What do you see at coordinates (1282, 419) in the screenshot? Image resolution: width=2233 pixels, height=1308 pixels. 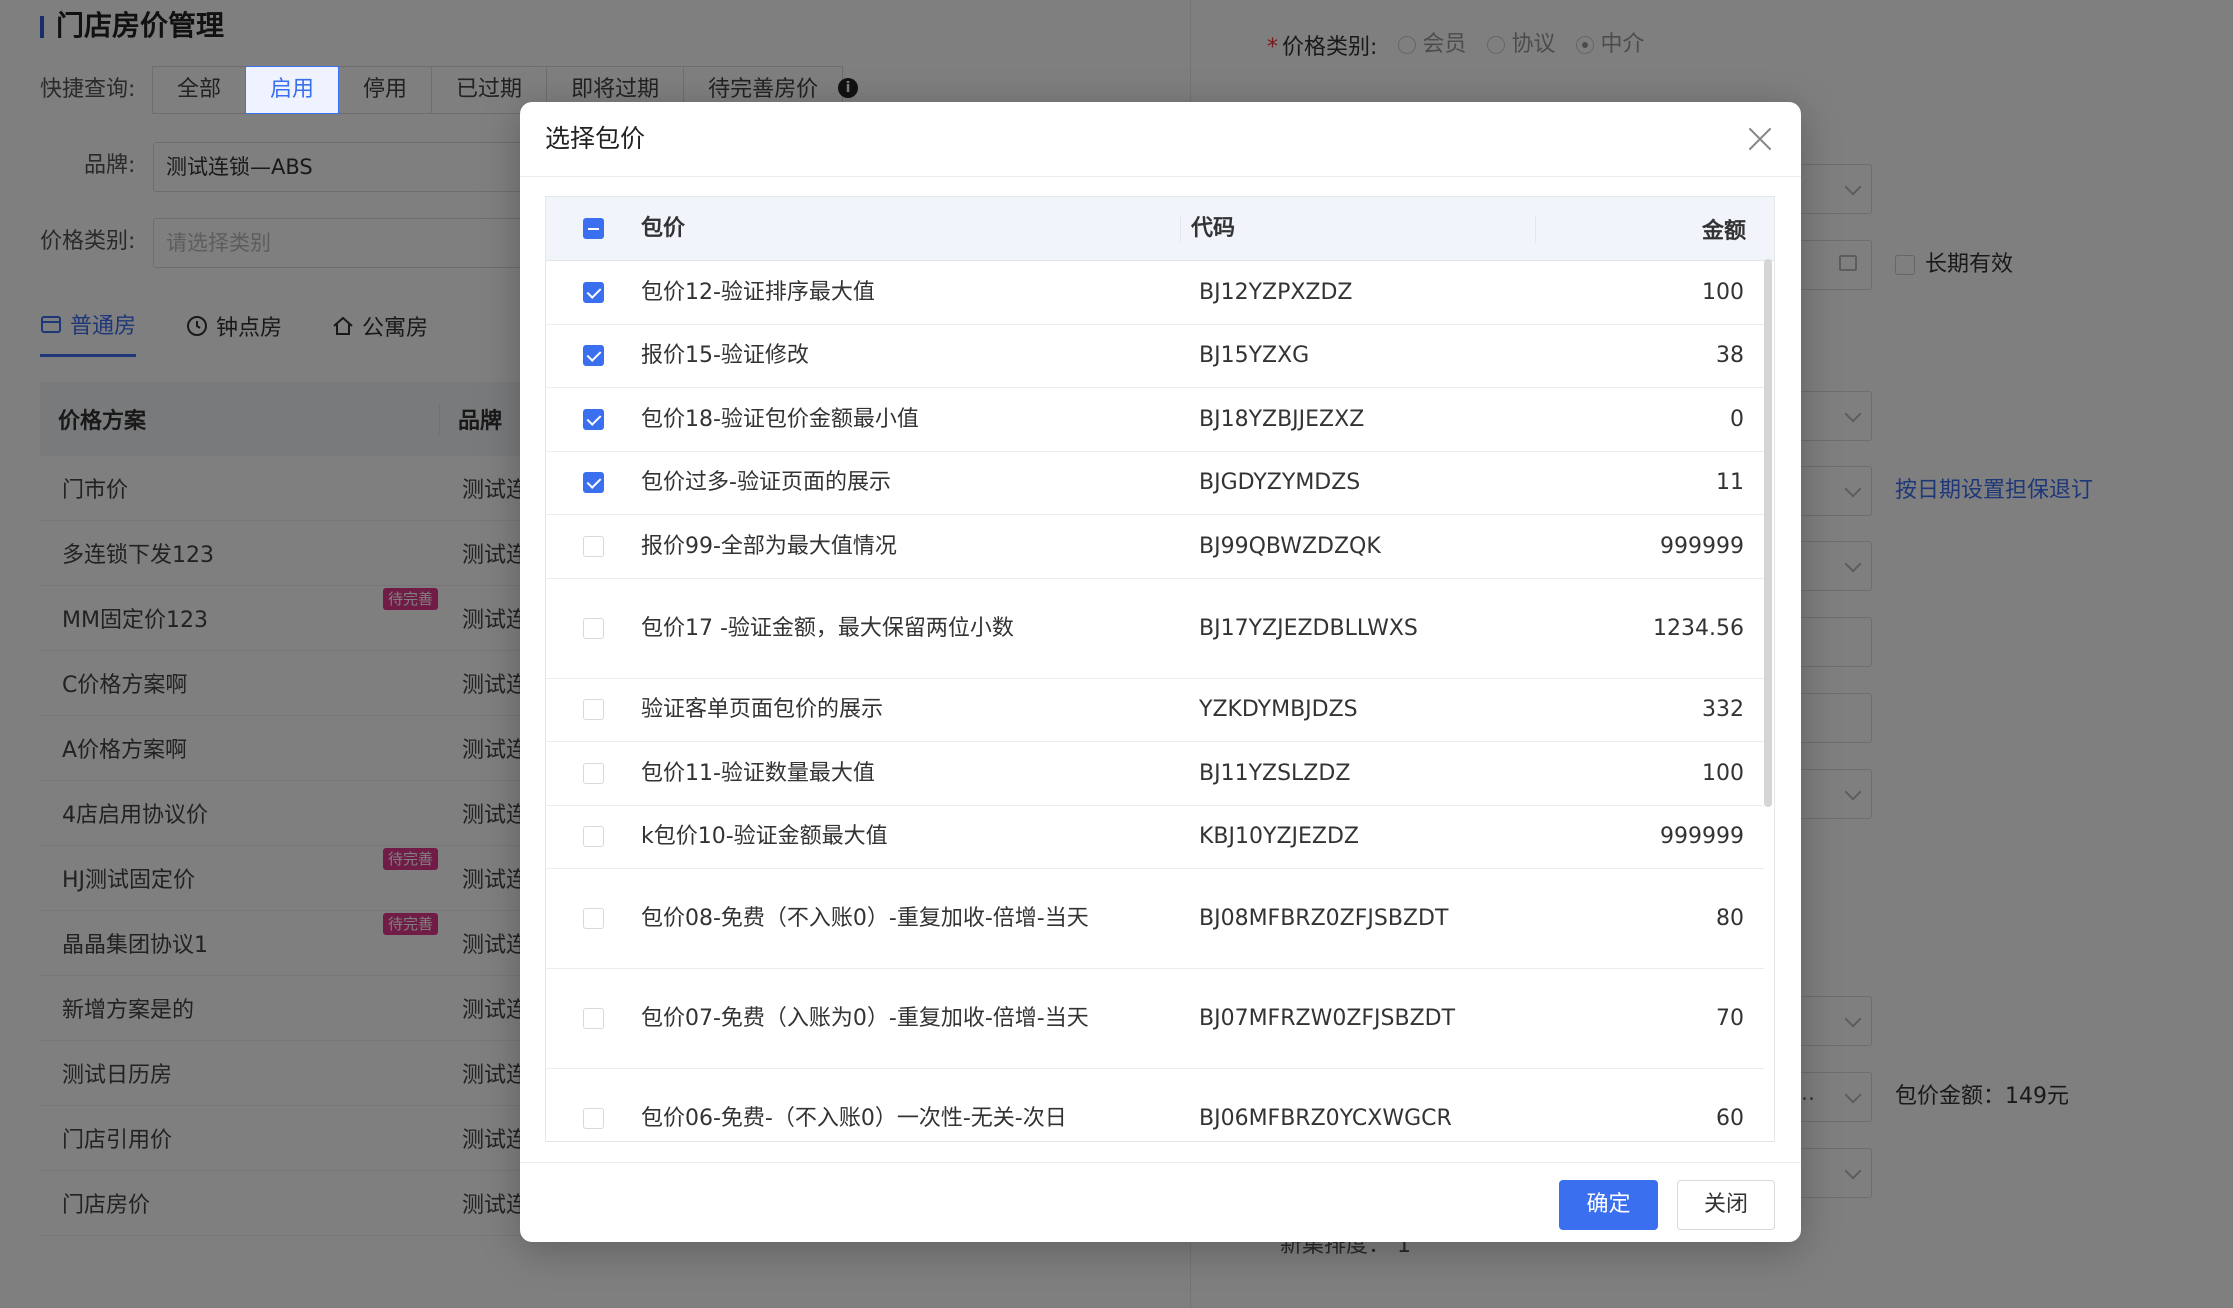 I see `package-code: BJ18YZBJJEZXZ` at bounding box center [1282, 419].